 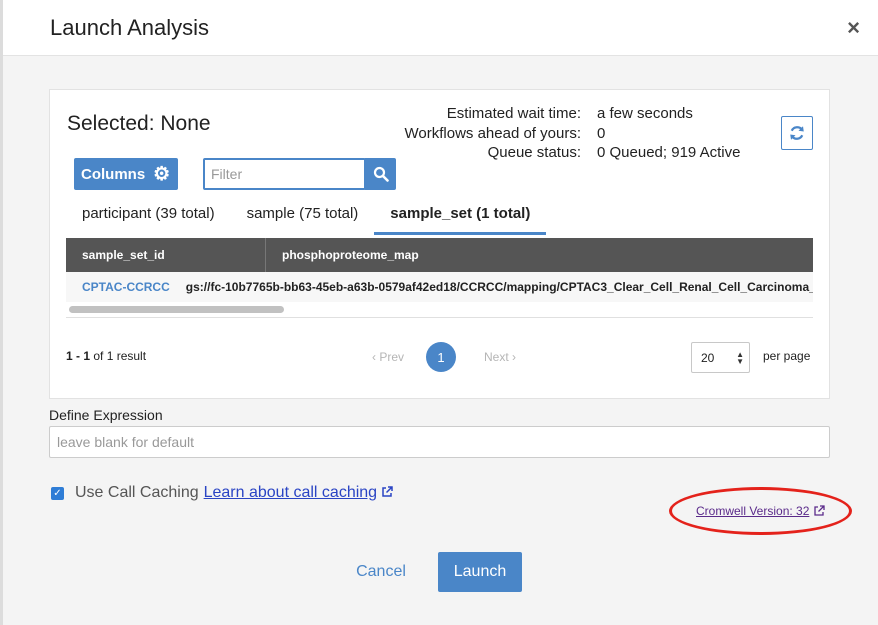 I want to click on column-header-phosphoproteome-map: phosphoproteome_map, so click(x=539, y=255).